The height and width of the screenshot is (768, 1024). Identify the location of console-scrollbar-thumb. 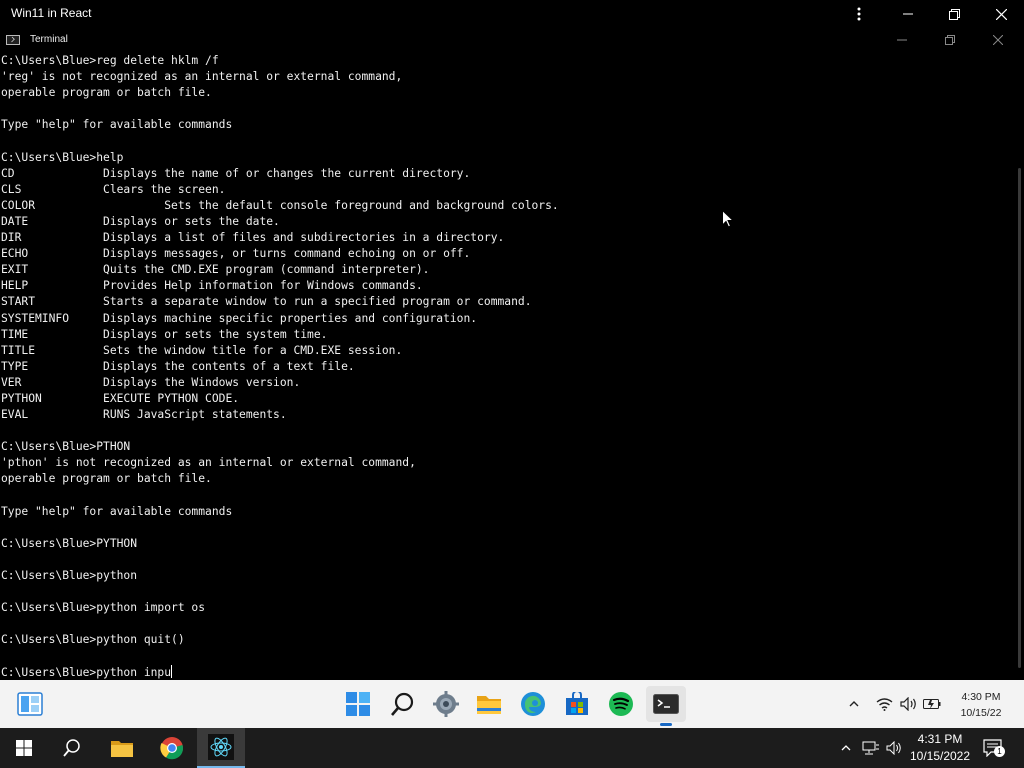
(1019, 418).